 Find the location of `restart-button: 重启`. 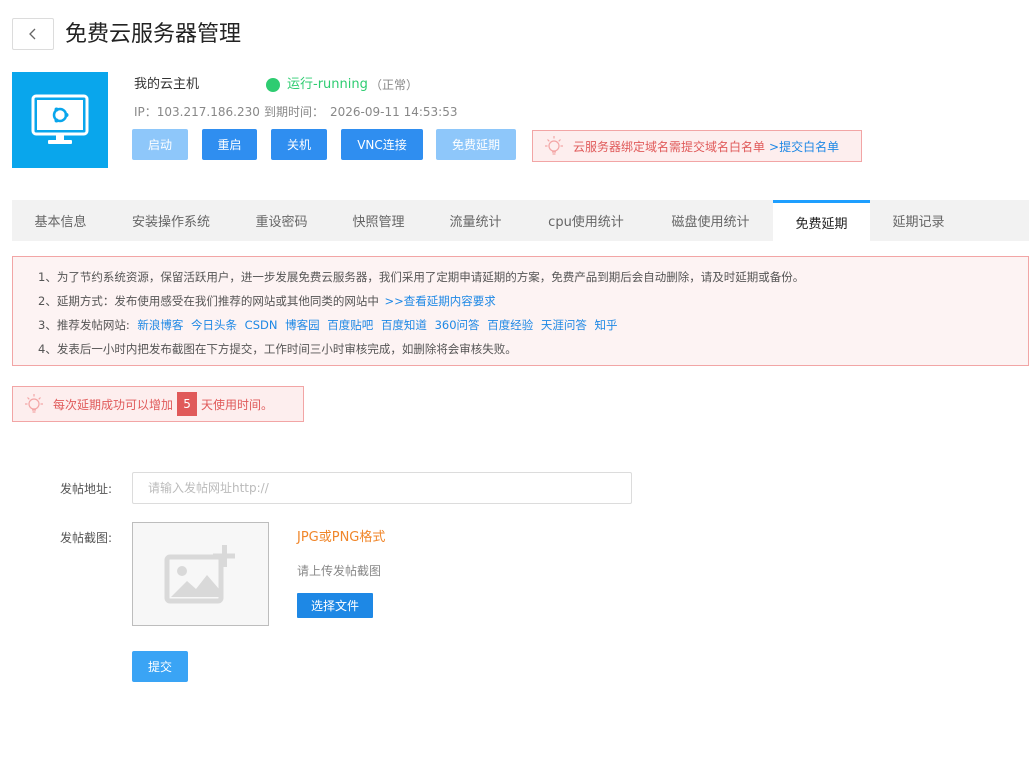

restart-button: 重启 is located at coordinates (229, 144).